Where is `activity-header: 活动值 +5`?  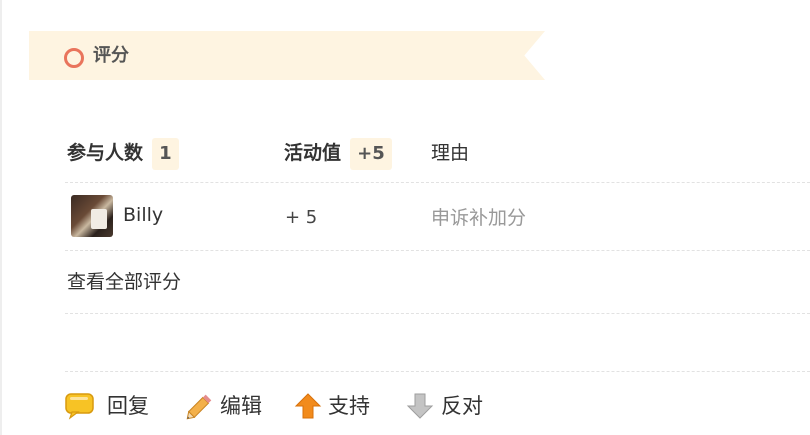
activity-header: 活动值 +5 is located at coordinates (338, 154).